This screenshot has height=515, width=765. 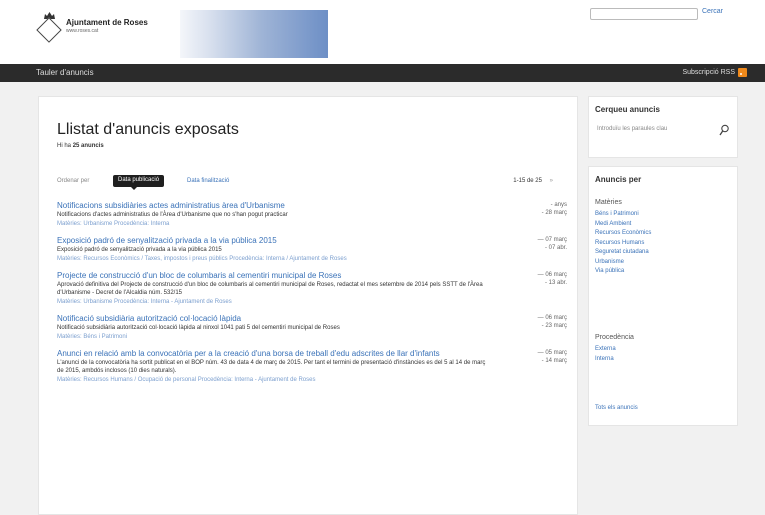 What do you see at coordinates (532, 244) in the screenshot?
I see `announcement-dates: — 07 març - 07 abr.` at bounding box center [532, 244].